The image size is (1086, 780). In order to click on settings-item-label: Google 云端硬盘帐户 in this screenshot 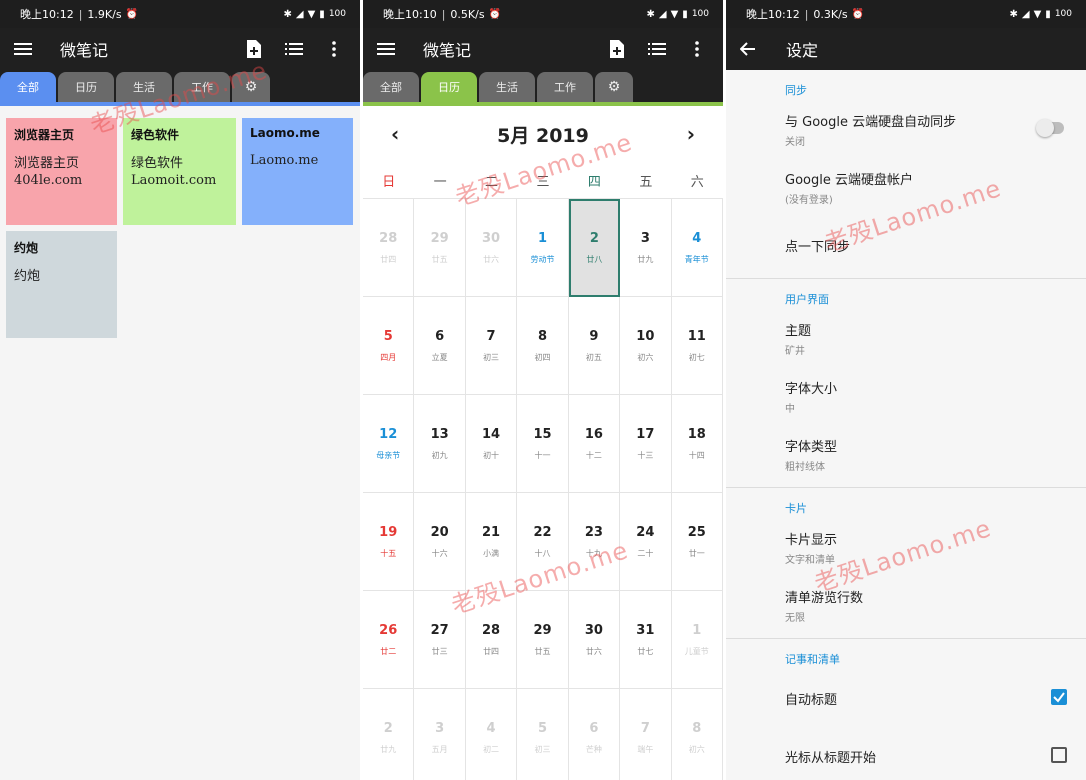, I will do `click(849, 180)`.